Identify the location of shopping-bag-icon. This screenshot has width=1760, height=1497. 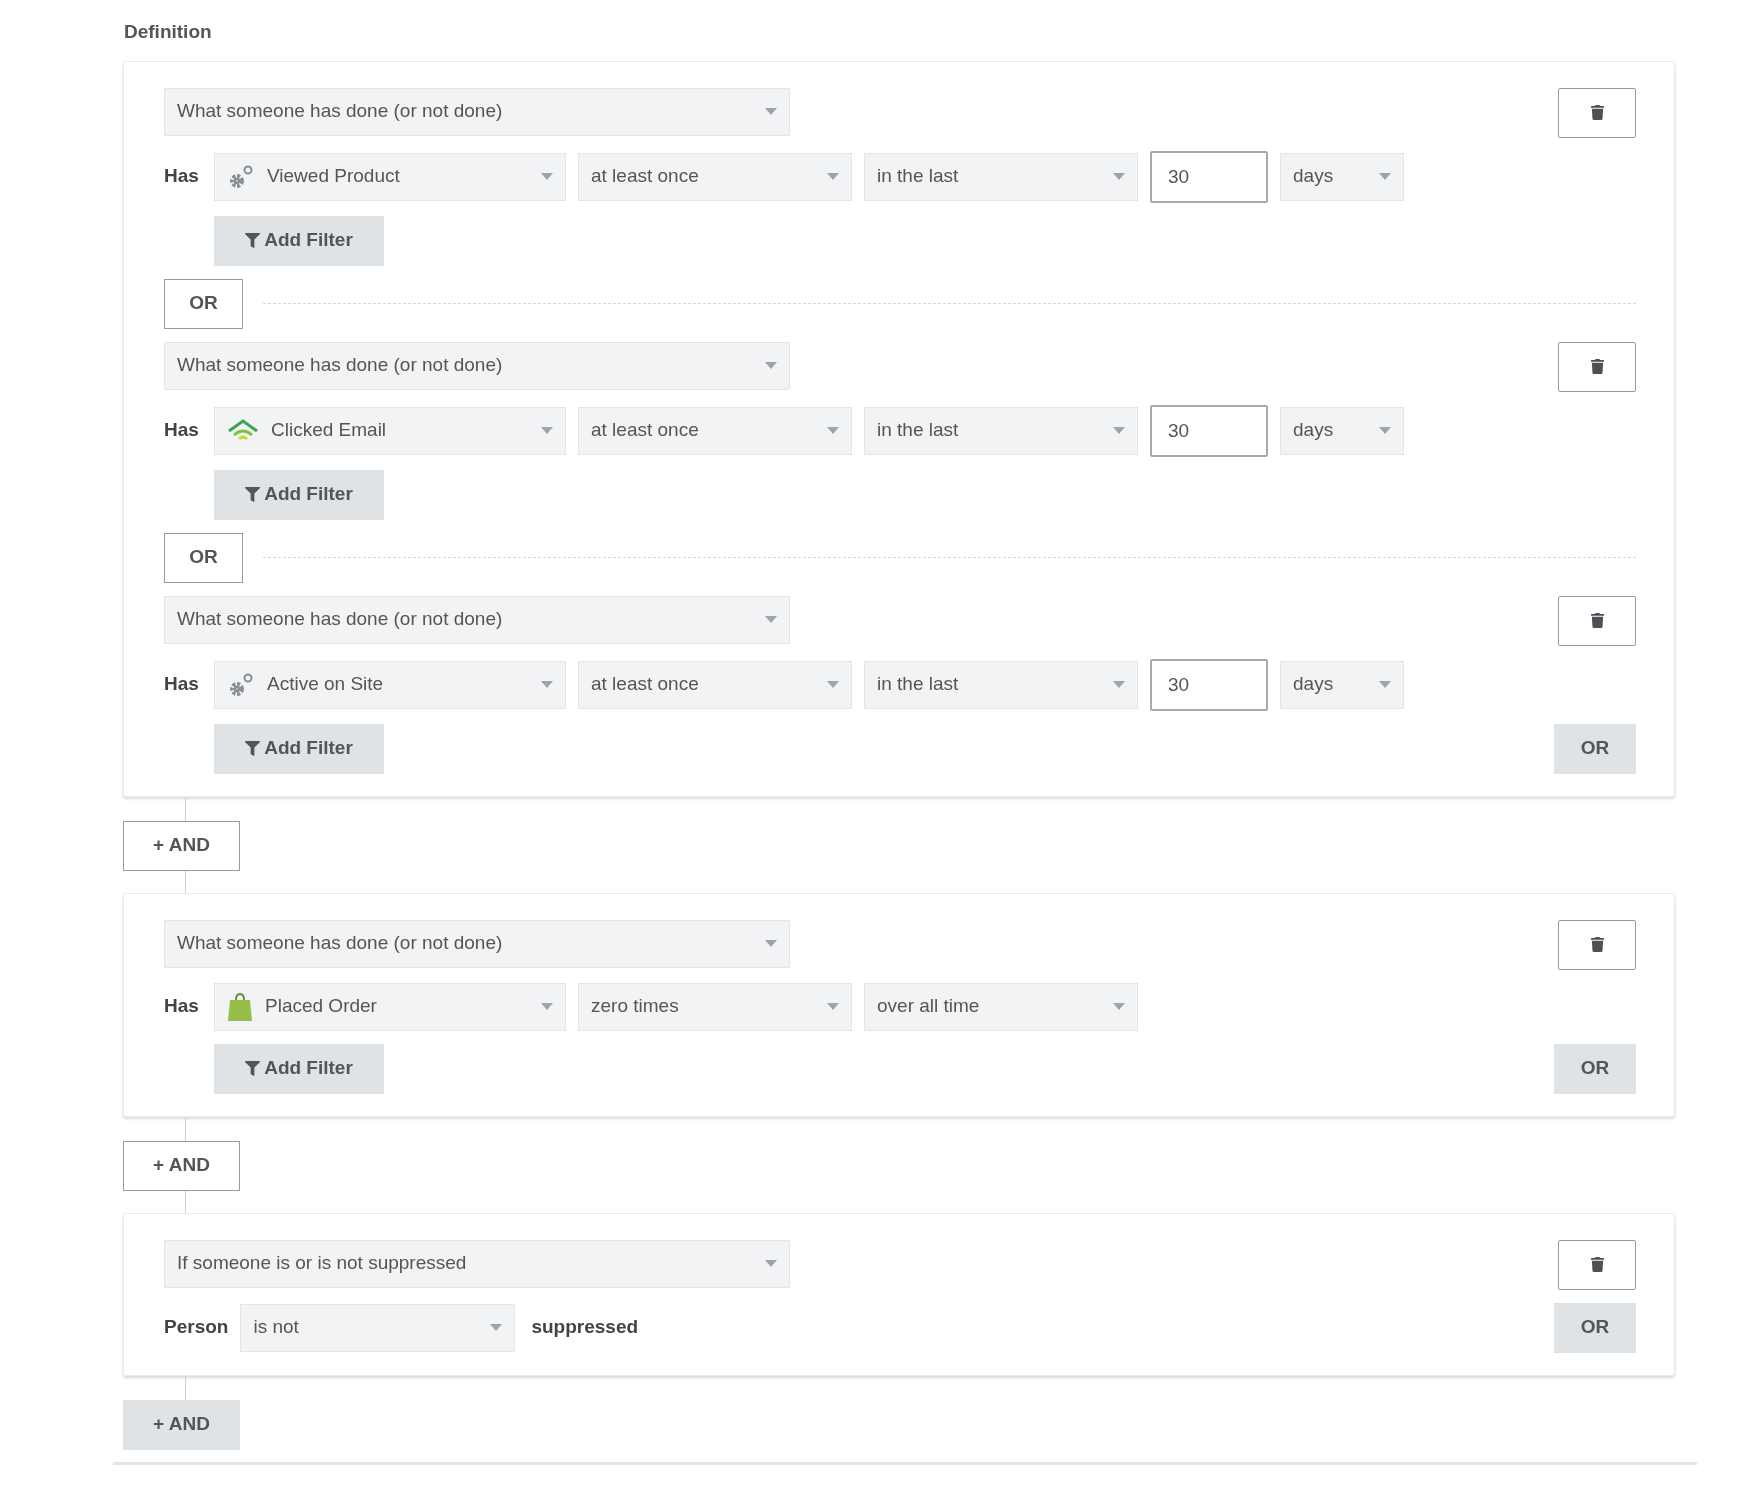
(240, 1006).